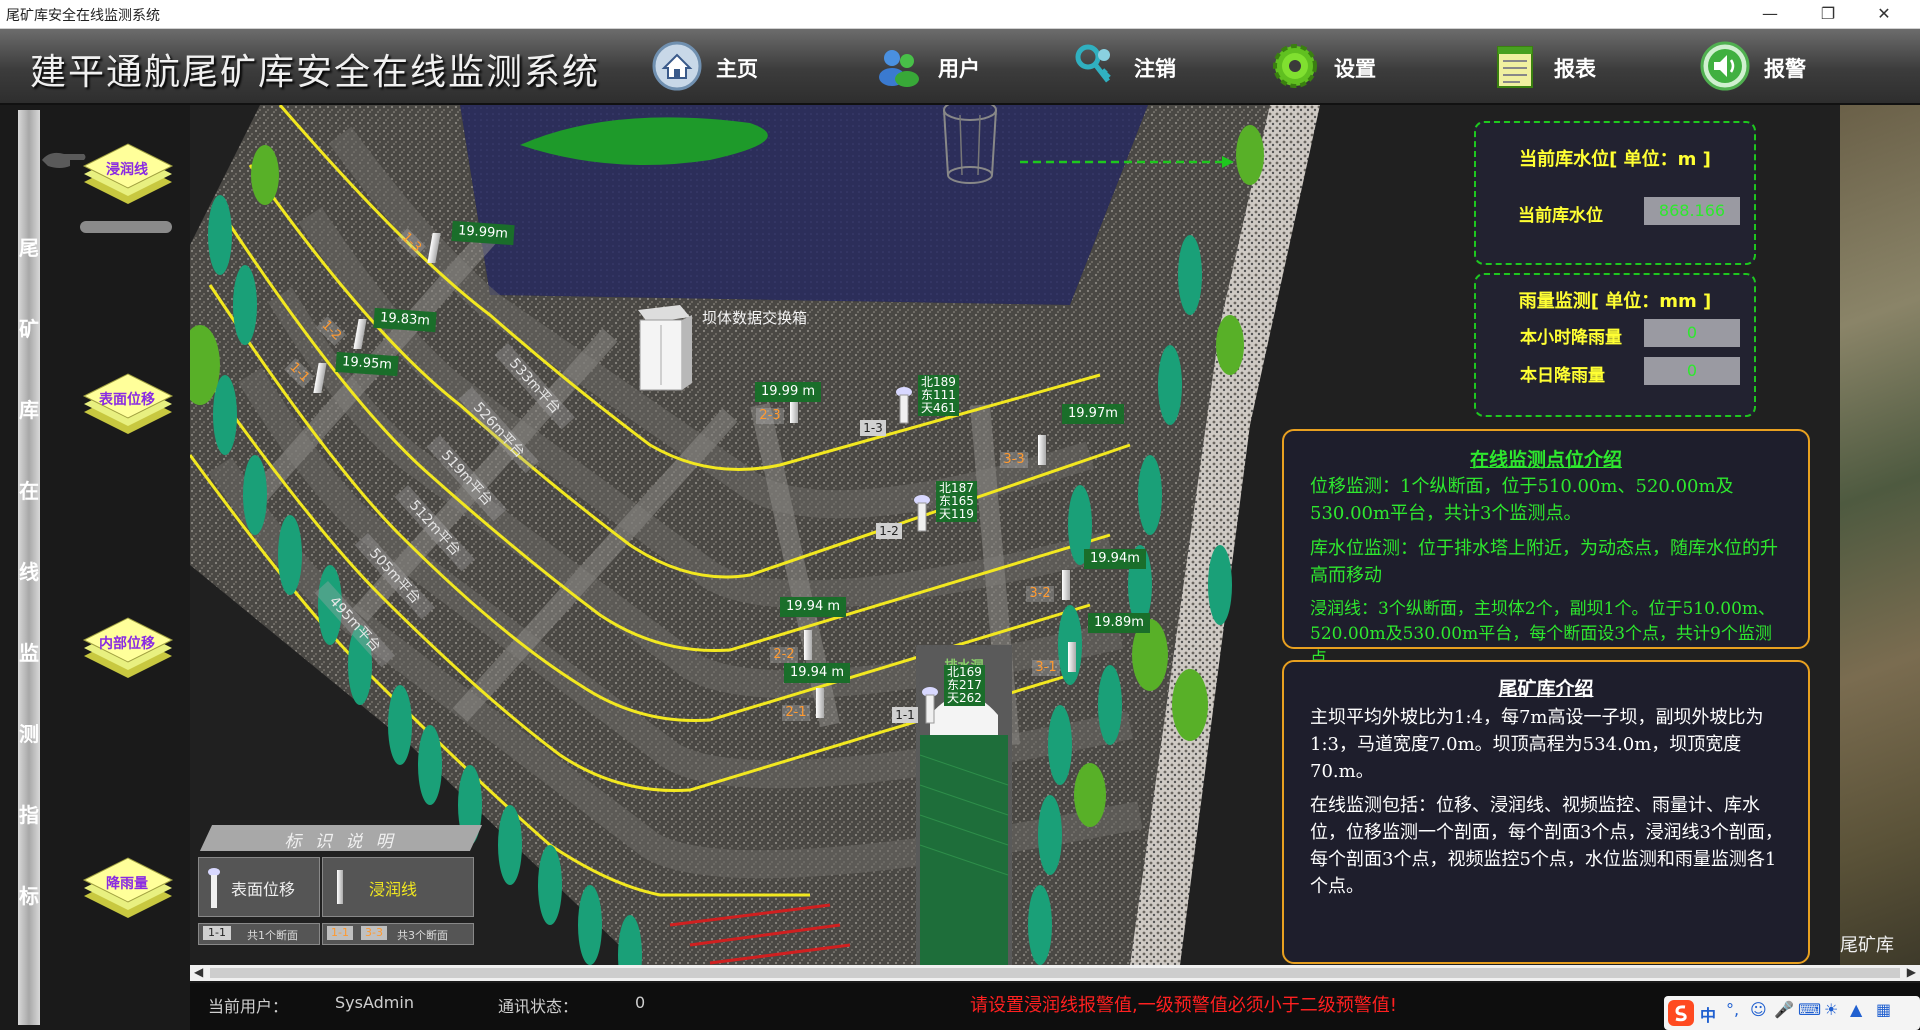 This screenshot has width=1920, height=1030. What do you see at coordinates (956, 514) in the screenshot?
I see `displacement-up: 天119` at bounding box center [956, 514].